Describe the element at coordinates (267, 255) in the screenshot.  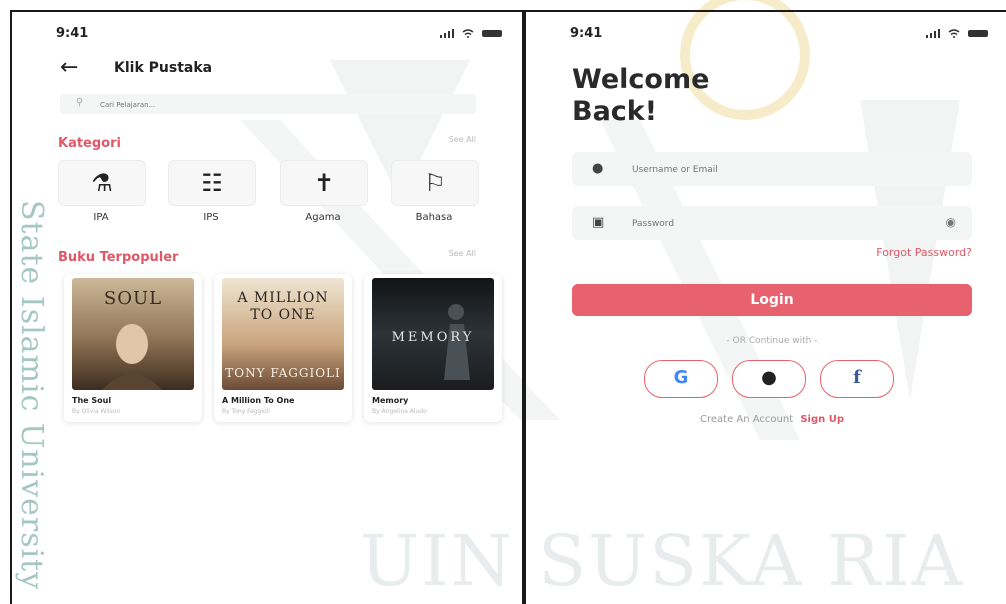
I see `populer-section-header: Buku Terpopuler See All` at that location.